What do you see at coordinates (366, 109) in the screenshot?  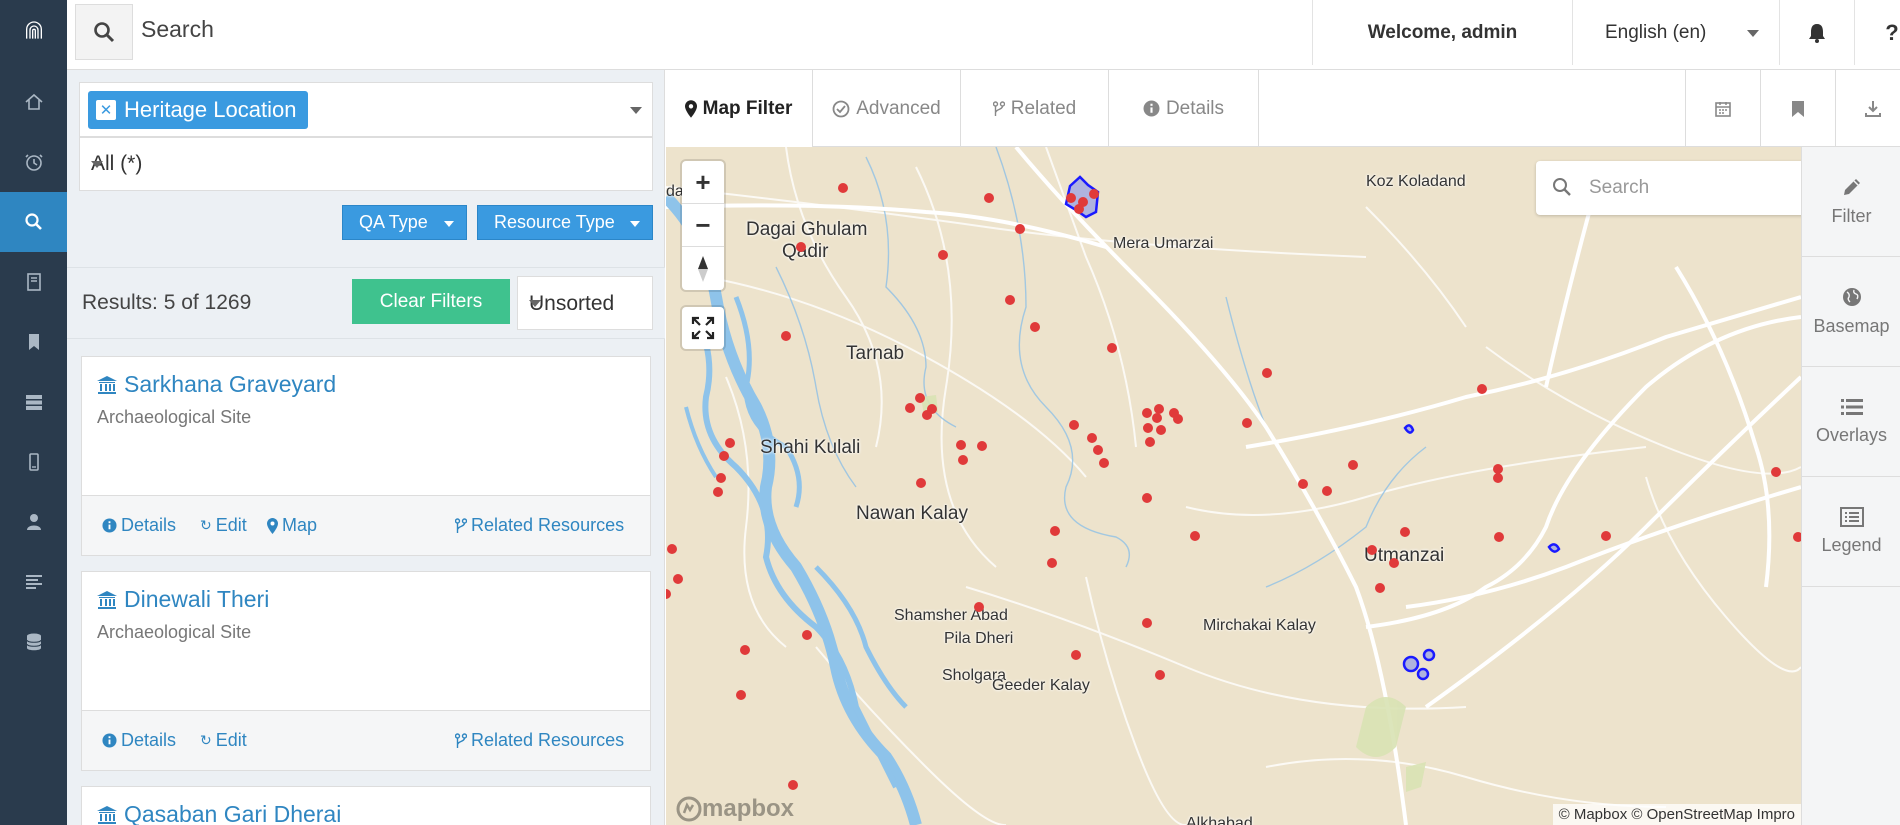 I see `resource-model-select: ✕ Heritage Location` at bounding box center [366, 109].